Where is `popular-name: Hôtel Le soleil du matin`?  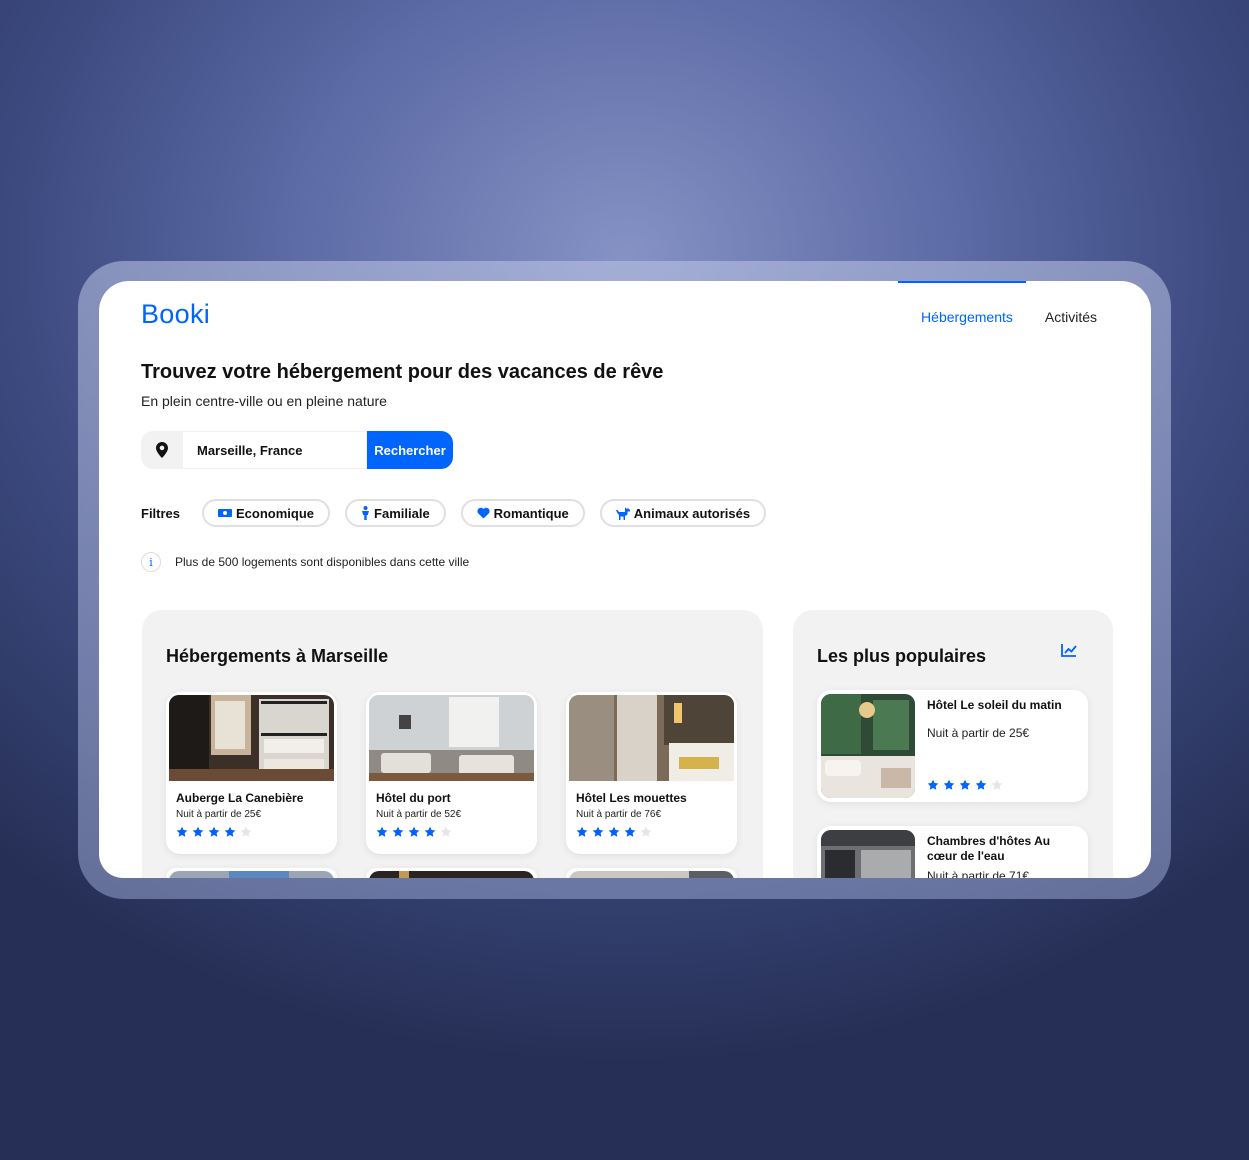
popular-name: Hôtel Le soleil du matin is located at coordinates (994, 705).